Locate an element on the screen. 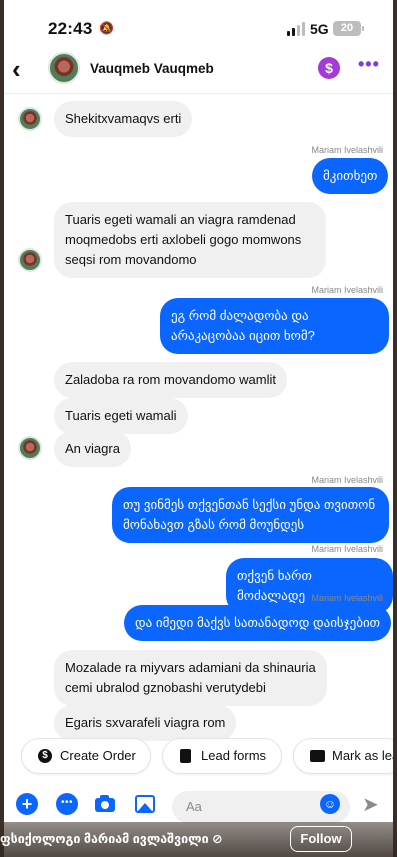 Image resolution: width=397 pixels, height=857 pixels. create-order-button: $ Create Order is located at coordinates (86, 756).